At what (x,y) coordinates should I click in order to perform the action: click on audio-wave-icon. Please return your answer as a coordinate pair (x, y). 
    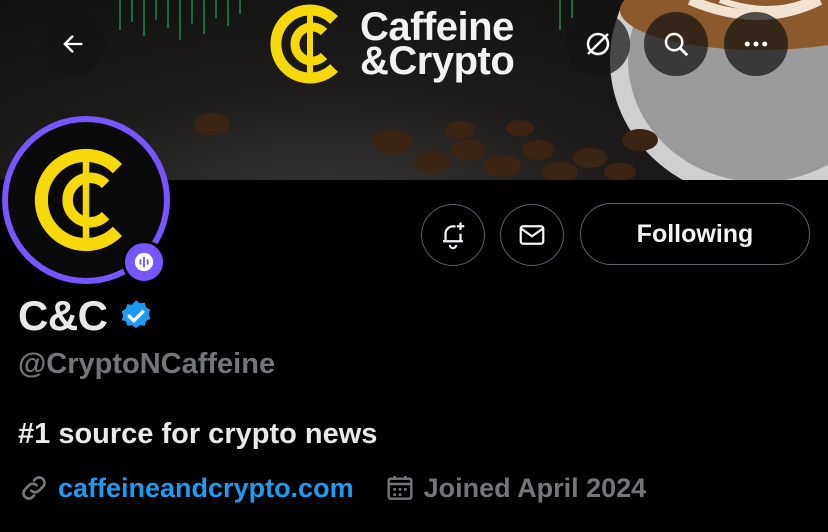
    Looking at the image, I should click on (144, 262).